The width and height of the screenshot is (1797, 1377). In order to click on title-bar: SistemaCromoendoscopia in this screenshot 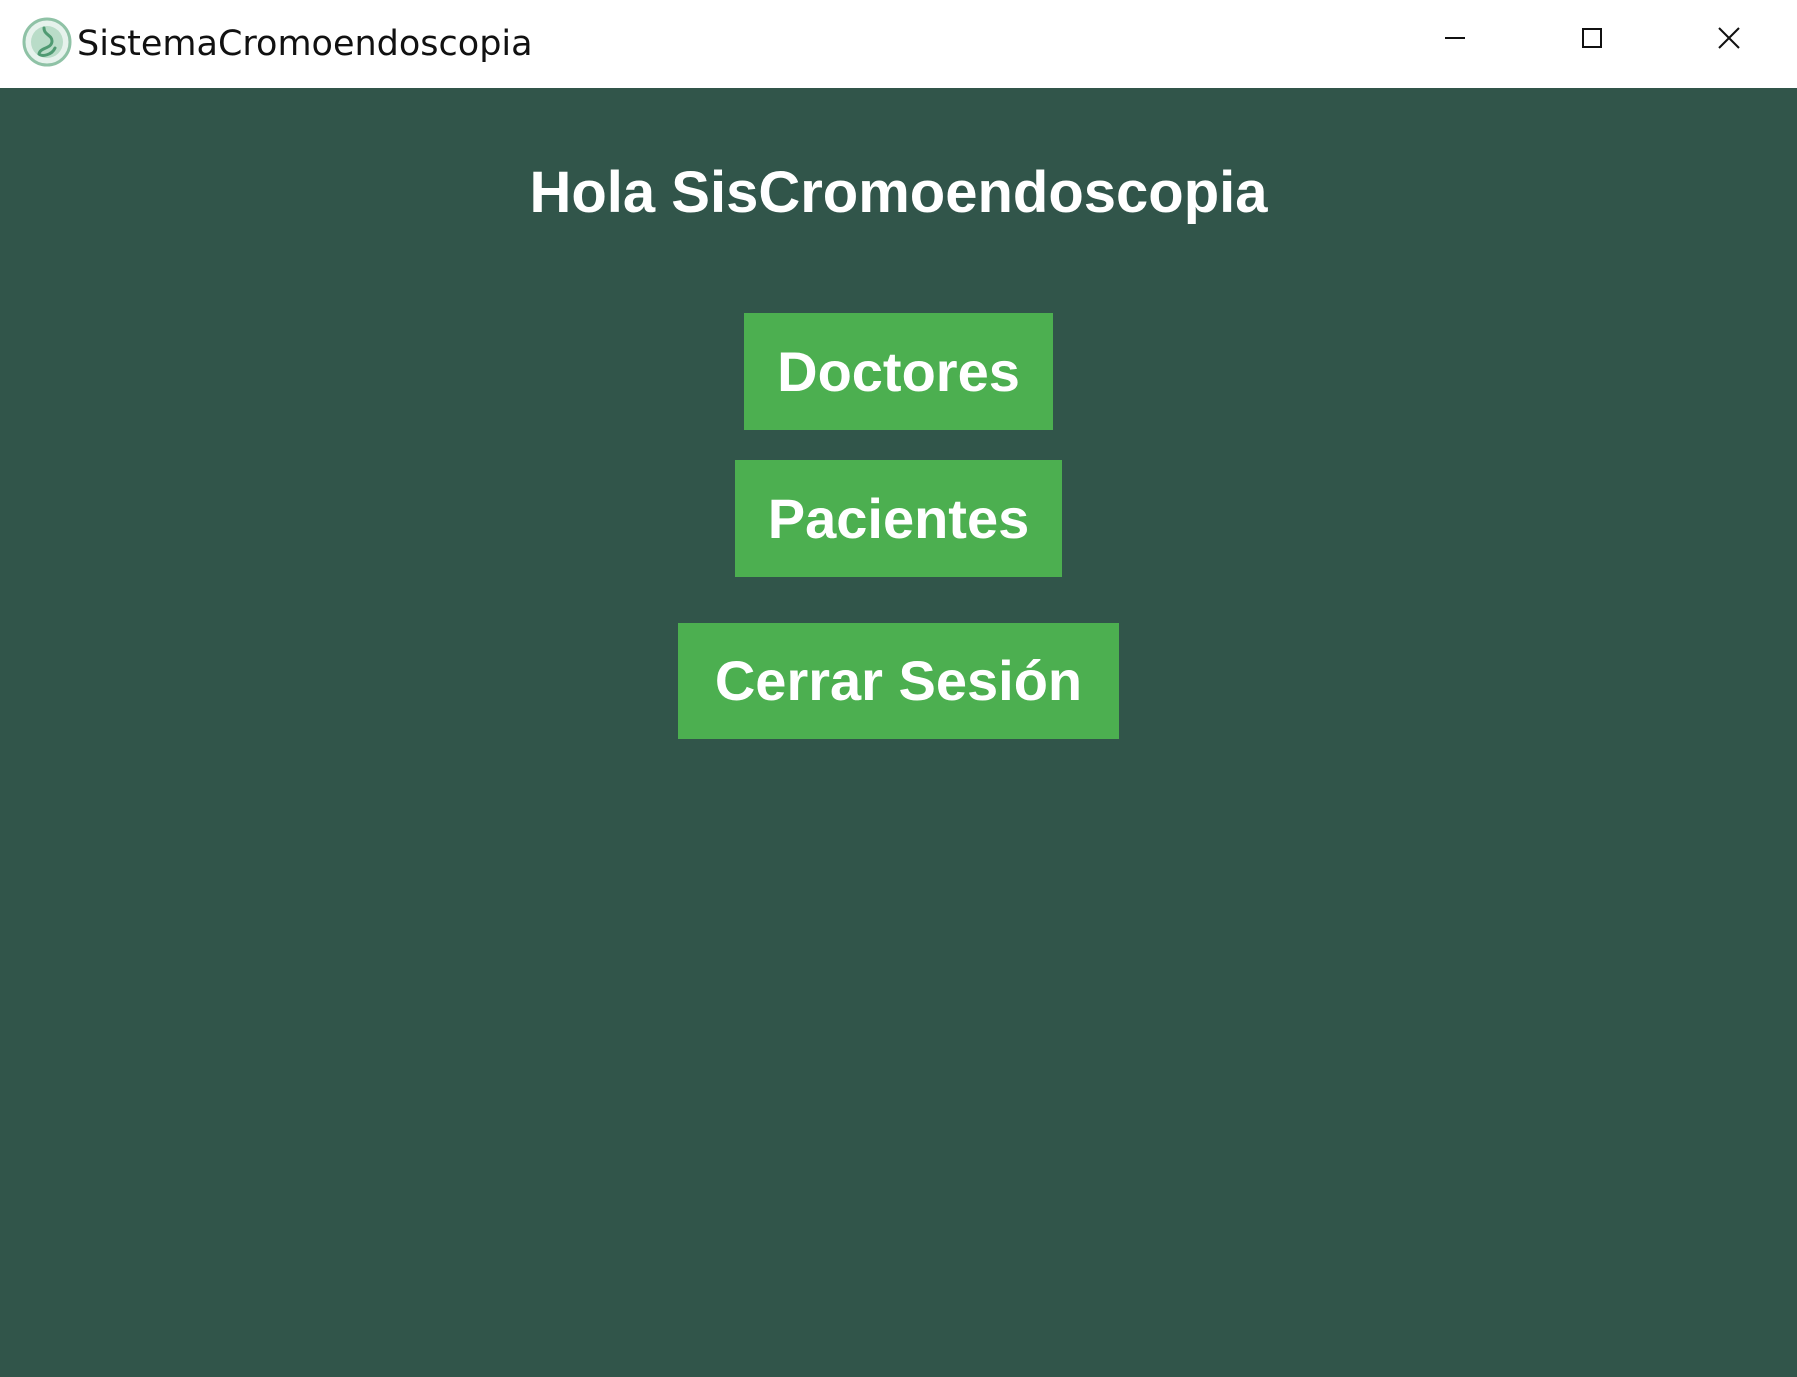, I will do `click(898, 44)`.